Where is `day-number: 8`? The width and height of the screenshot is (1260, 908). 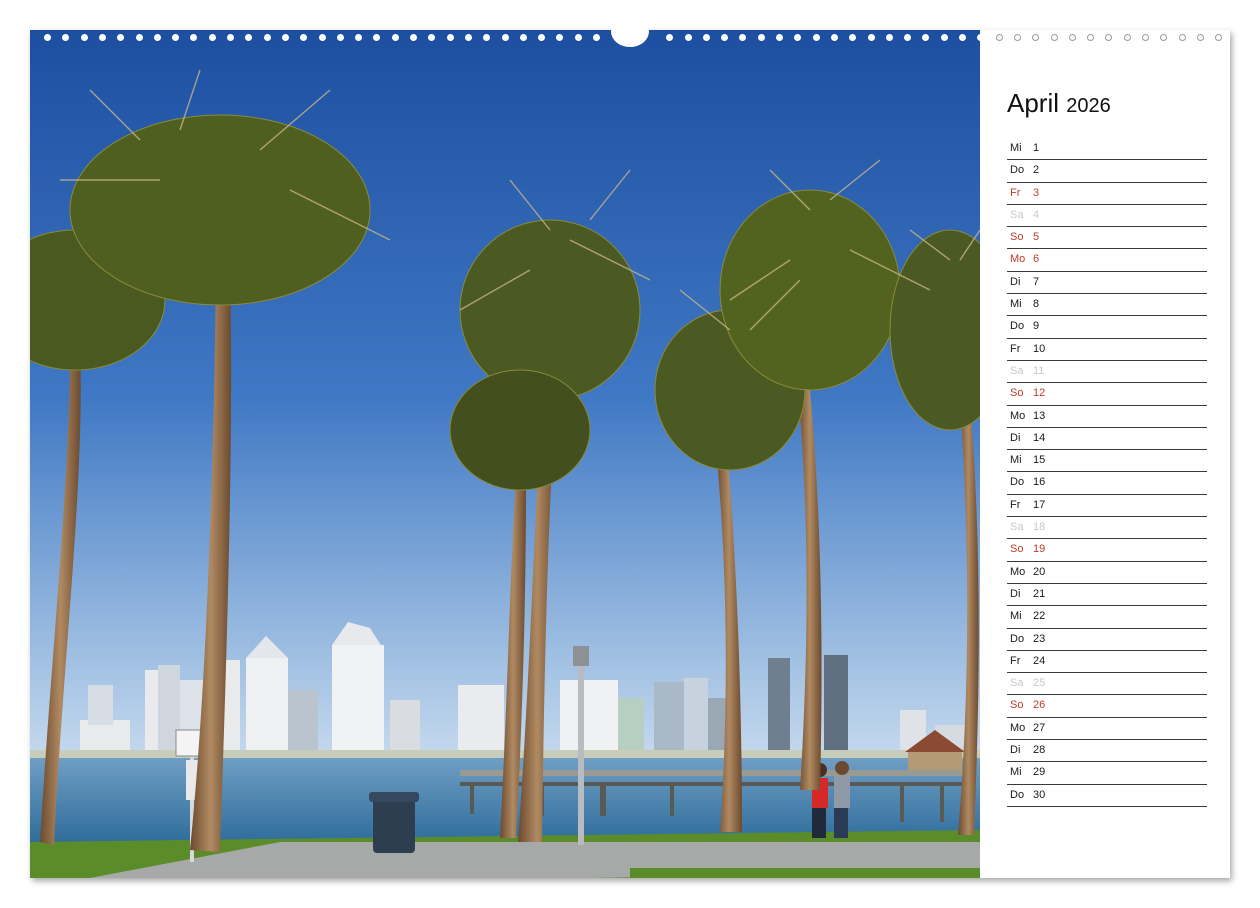
day-number: 8 is located at coordinates (1036, 304).